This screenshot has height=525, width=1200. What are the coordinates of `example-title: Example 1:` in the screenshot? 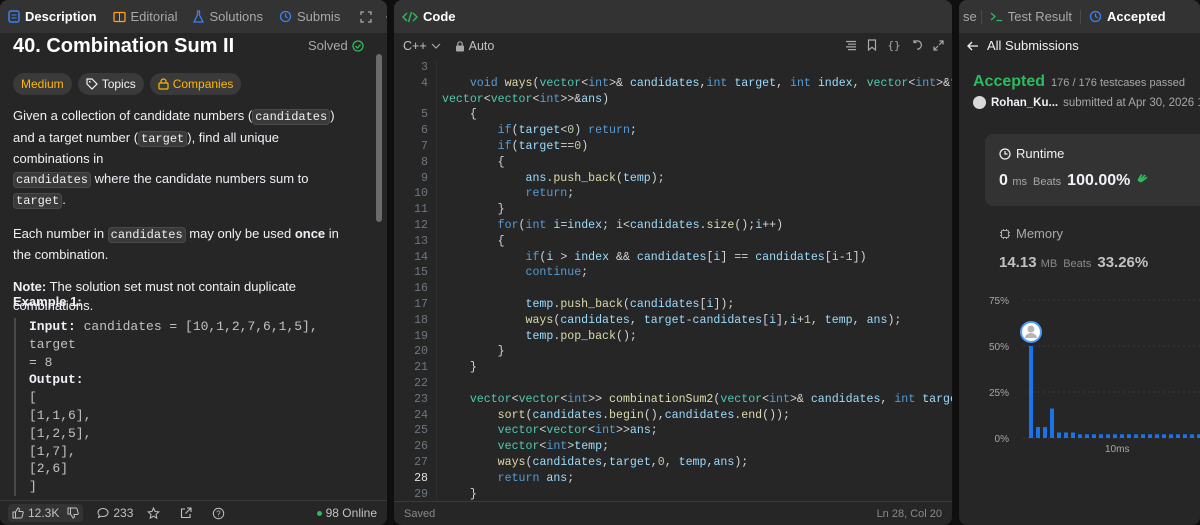 It's located at (47, 301).